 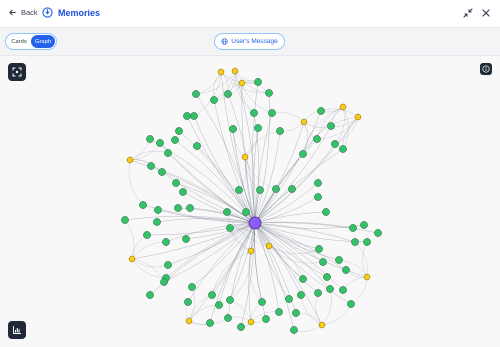 I want to click on center-node, so click(x=255, y=223).